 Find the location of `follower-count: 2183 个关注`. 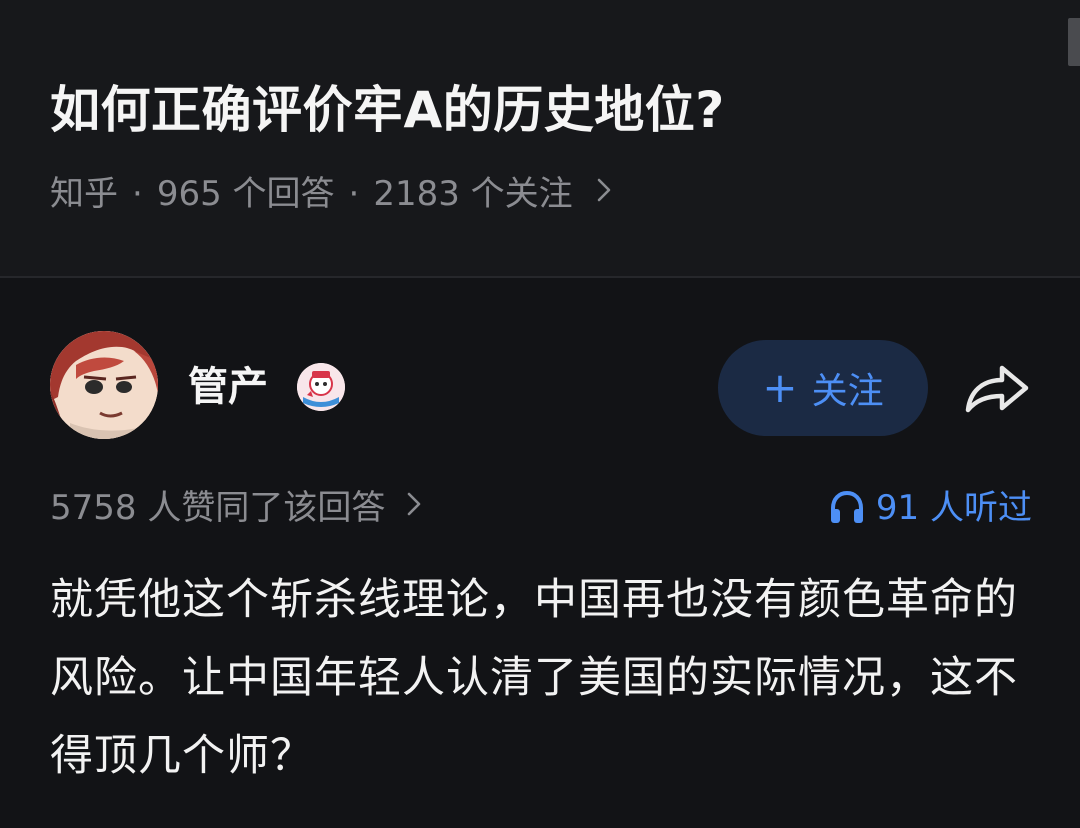

follower-count: 2183 个关注 is located at coordinates (473, 194).